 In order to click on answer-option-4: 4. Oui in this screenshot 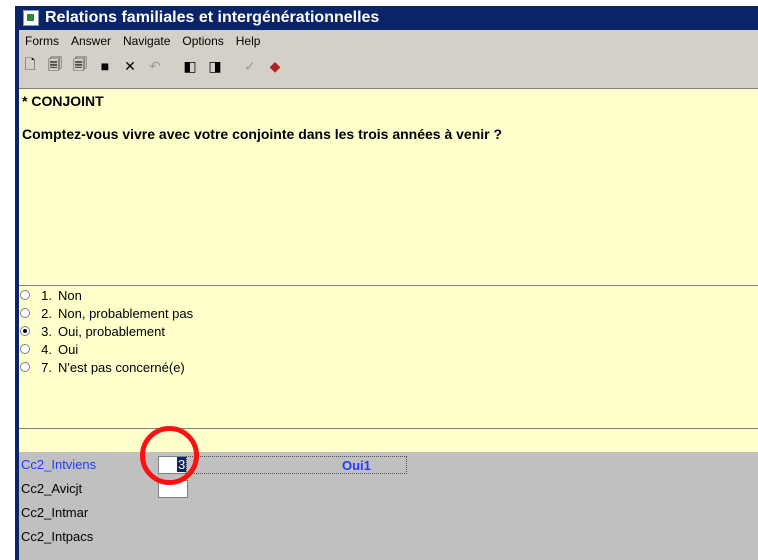, I will do `click(388, 349)`.